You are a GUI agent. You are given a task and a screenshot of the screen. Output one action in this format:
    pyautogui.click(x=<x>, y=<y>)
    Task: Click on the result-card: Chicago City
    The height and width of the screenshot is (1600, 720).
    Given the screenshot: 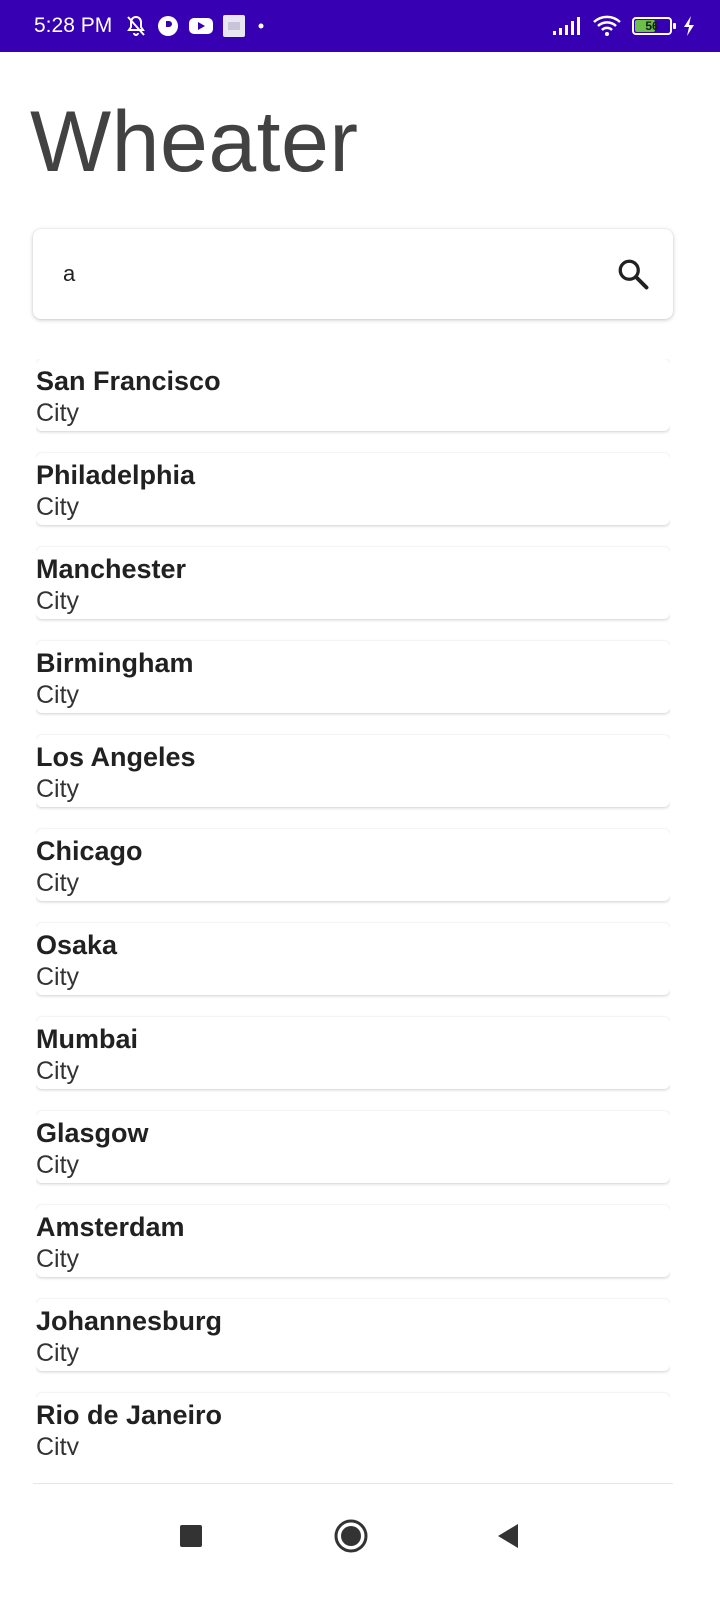 What is the action you would take?
    pyautogui.click(x=353, y=865)
    